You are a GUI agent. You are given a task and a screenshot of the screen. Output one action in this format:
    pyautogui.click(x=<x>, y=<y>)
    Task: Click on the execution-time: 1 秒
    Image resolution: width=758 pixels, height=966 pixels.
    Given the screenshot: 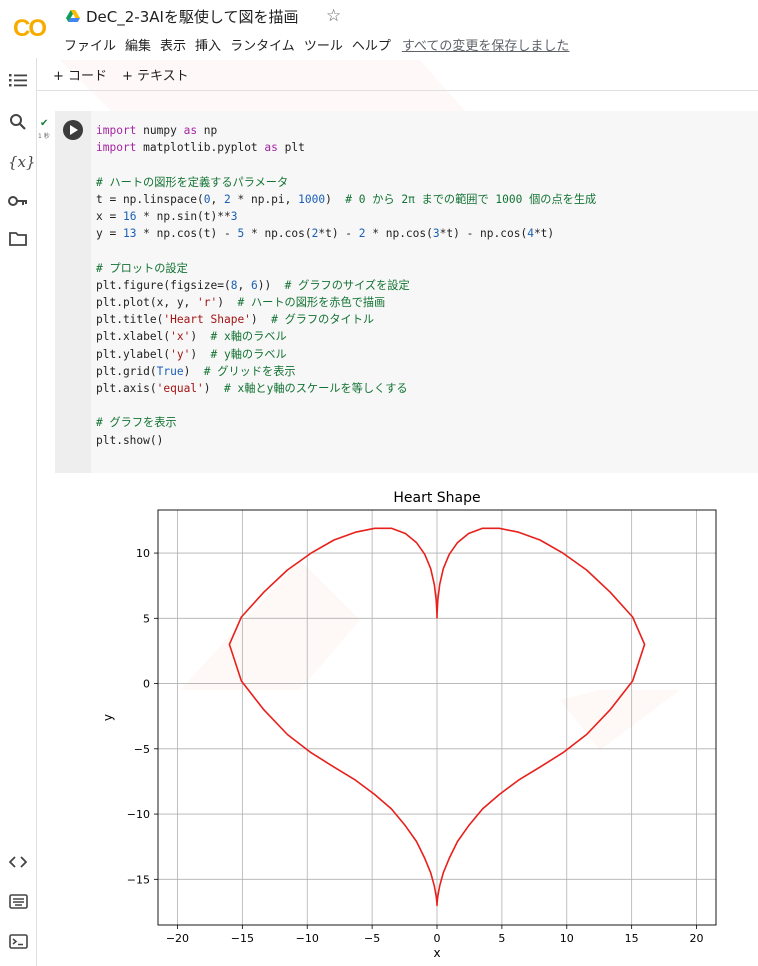 What is the action you would take?
    pyautogui.click(x=44, y=136)
    